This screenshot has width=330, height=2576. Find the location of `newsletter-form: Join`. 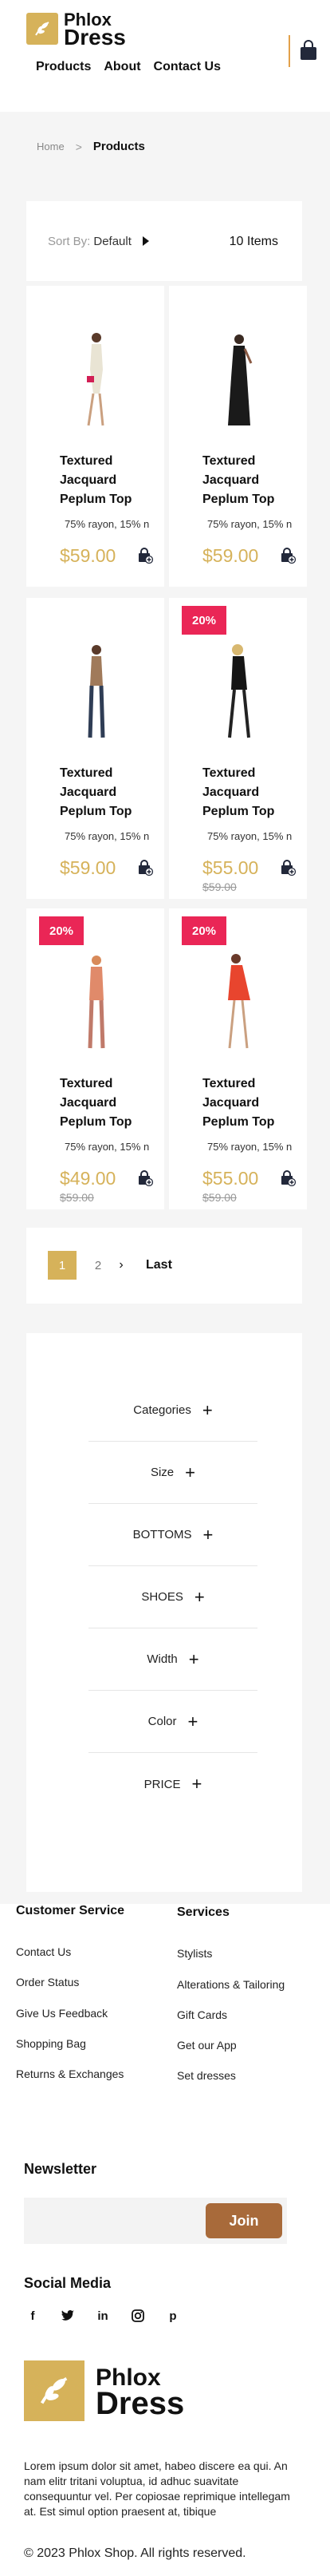

newsletter-form: Join is located at coordinates (155, 2221).